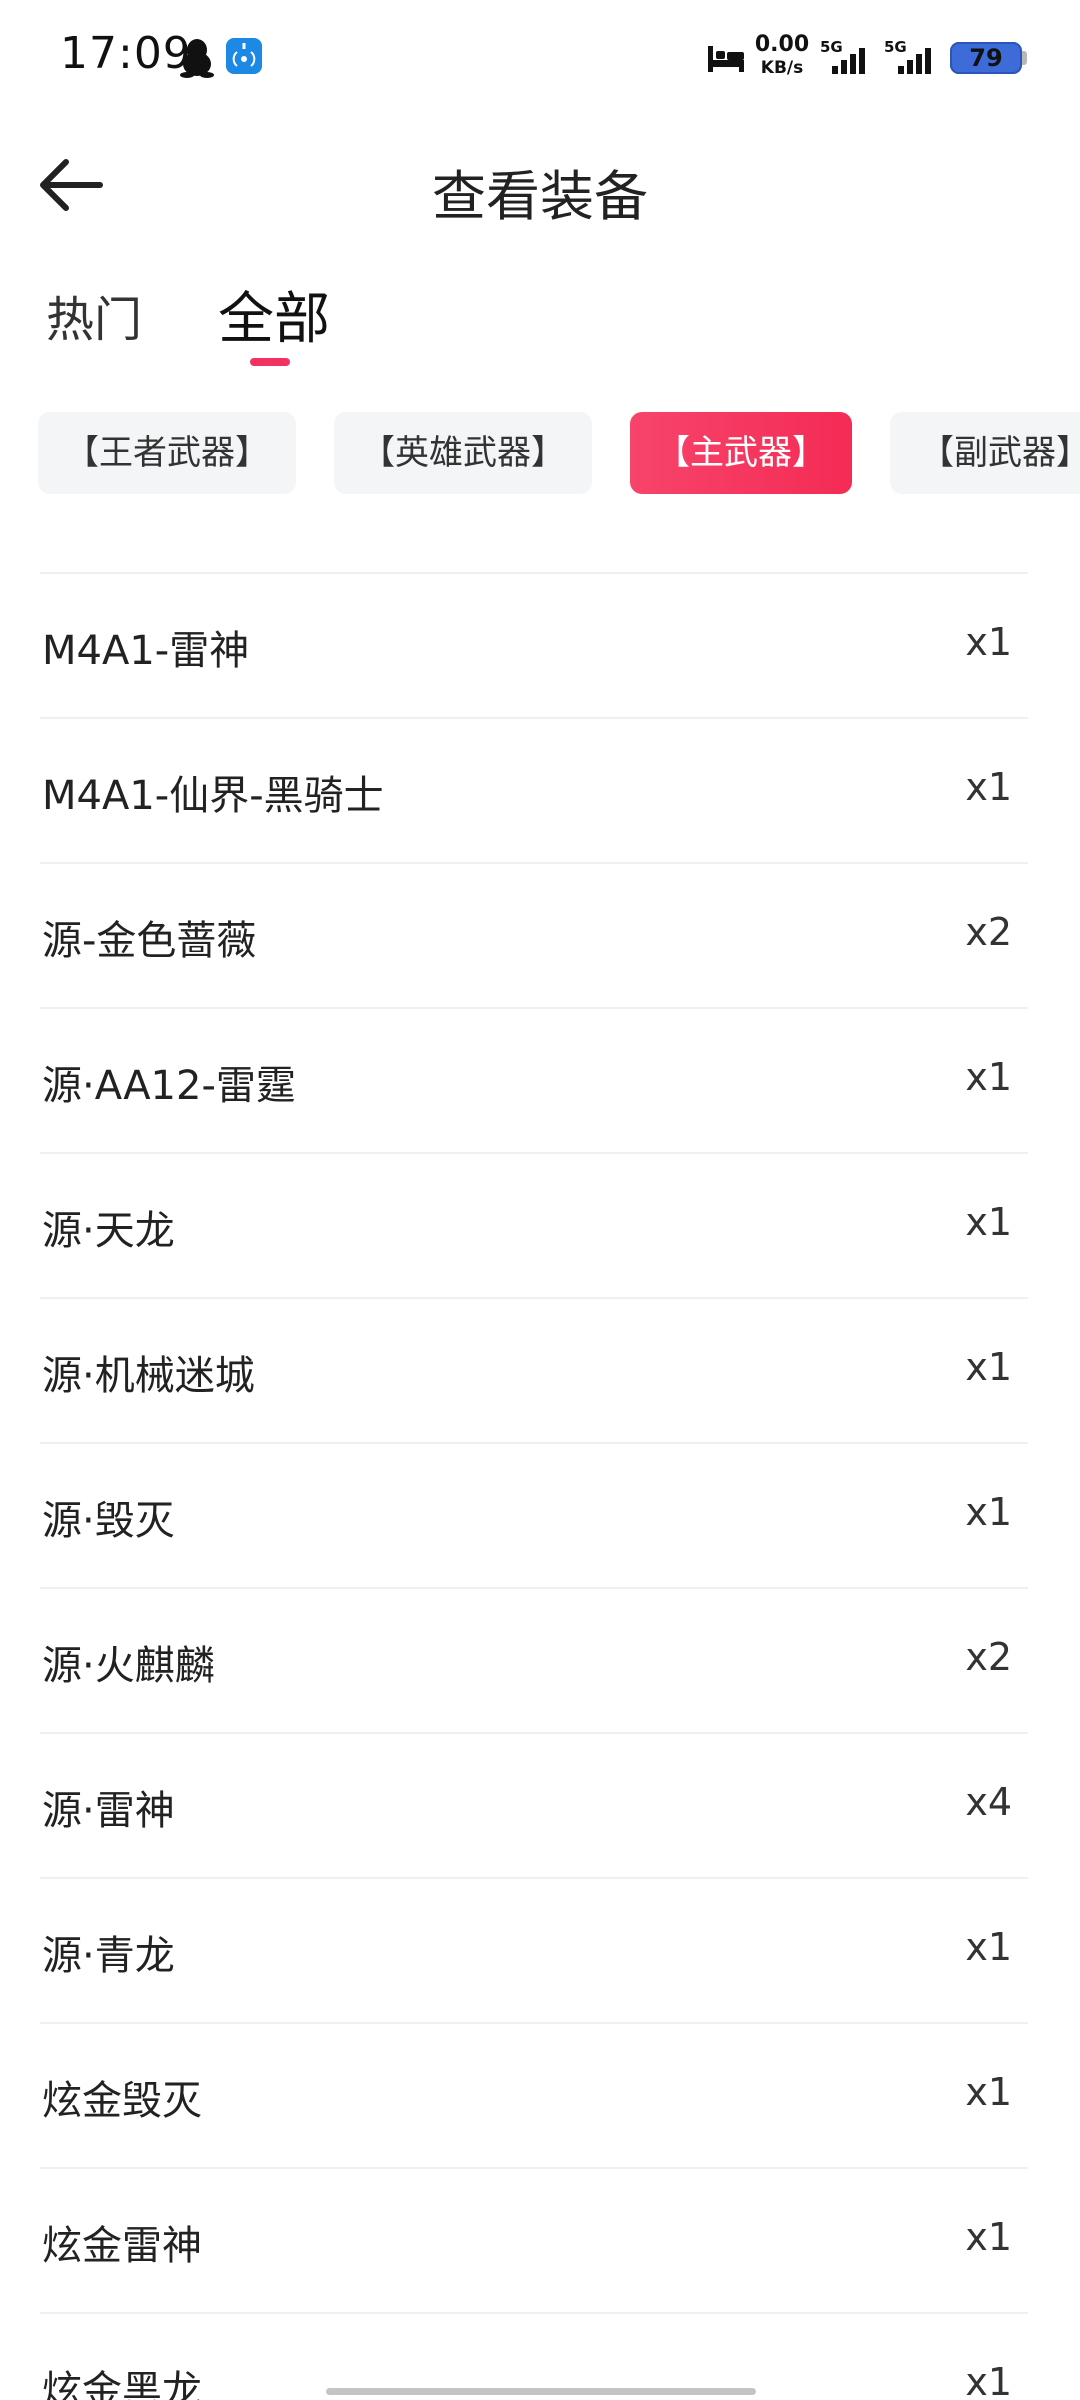 The width and height of the screenshot is (1080, 2400). What do you see at coordinates (534, 1951) in the screenshot?
I see `list-item: 源·青龙 x1` at bounding box center [534, 1951].